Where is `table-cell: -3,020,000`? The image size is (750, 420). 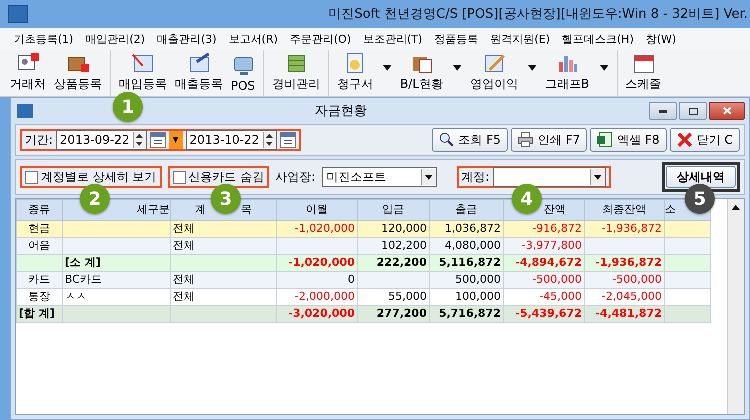
table-cell: -3,020,000 is located at coordinates (317, 314).